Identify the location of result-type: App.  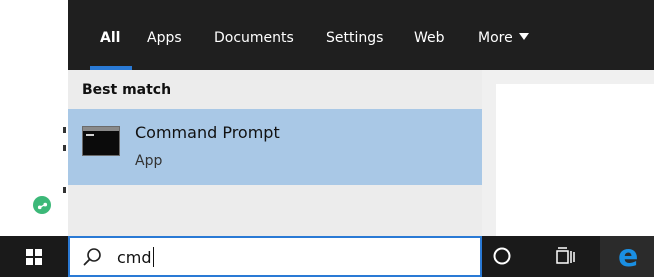
(149, 161).